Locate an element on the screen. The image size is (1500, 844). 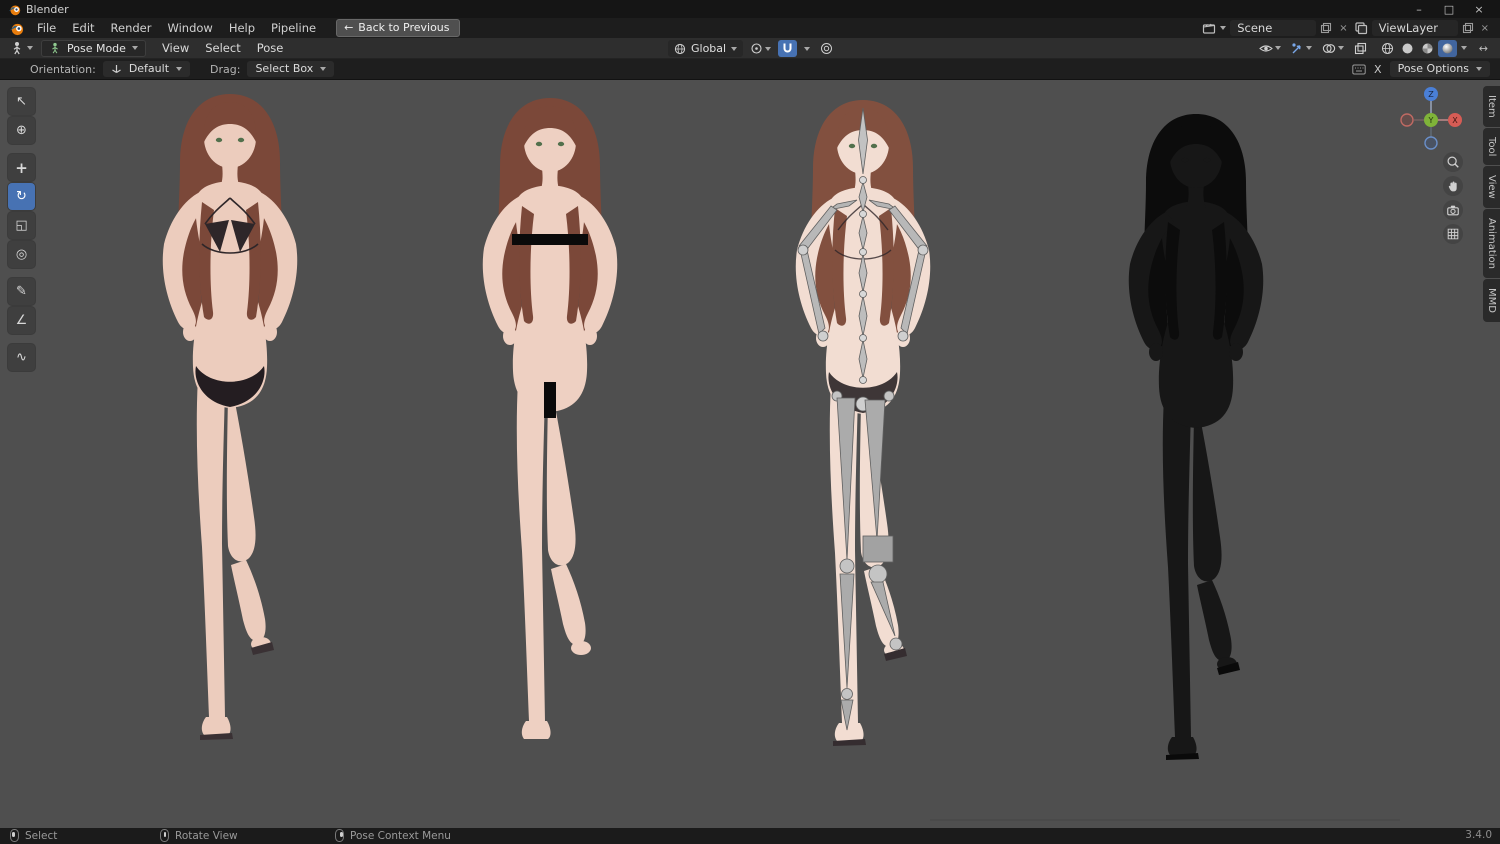
tool-cursor: ⊕ is located at coordinates (21, 130).